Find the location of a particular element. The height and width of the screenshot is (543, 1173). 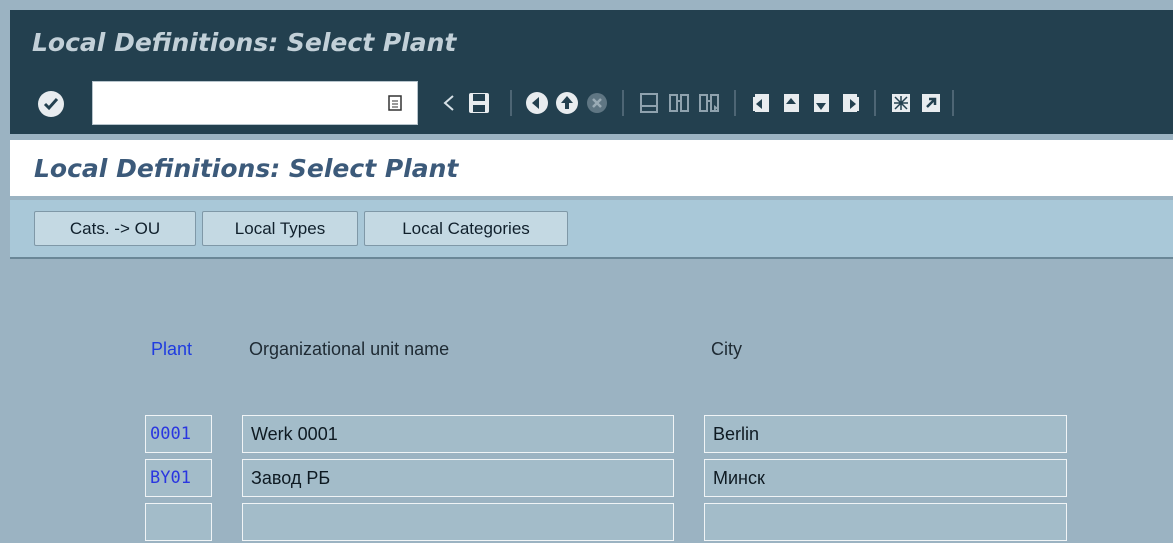

column-header-org-unit: Organizational unit name is located at coordinates (349, 349).